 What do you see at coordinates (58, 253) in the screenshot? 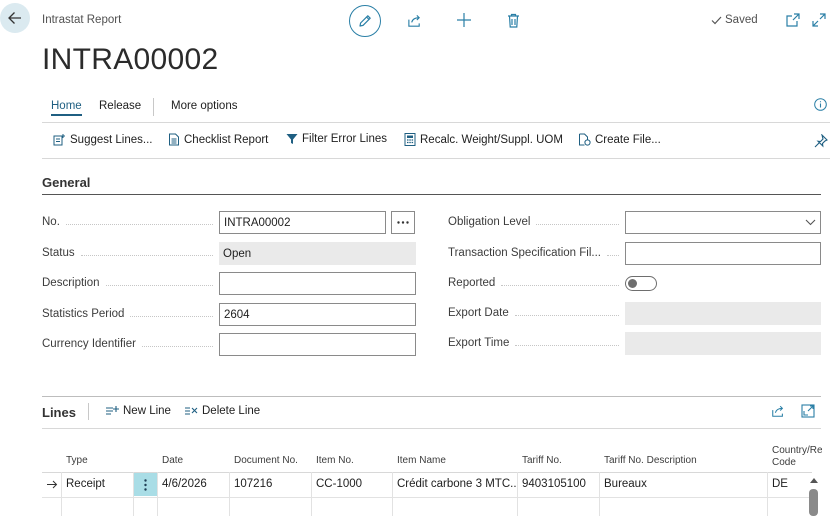
I see `status-label-text: Status` at bounding box center [58, 253].